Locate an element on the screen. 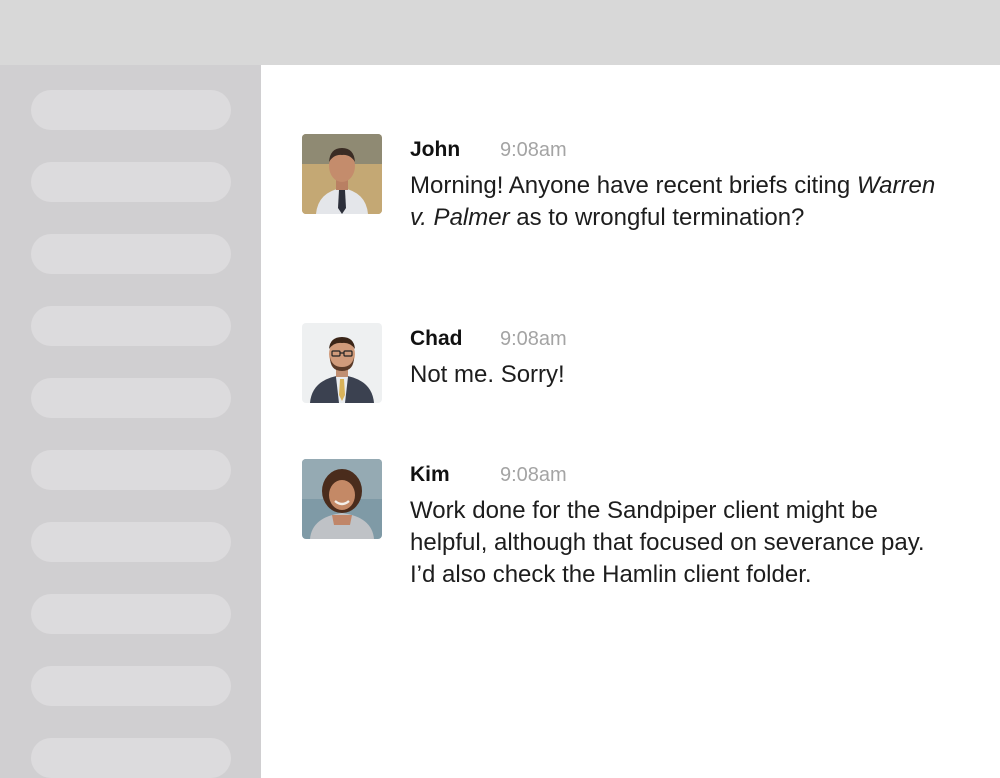 Image resolution: width=1000 pixels, height=778 pixels. avatar-john-photo is located at coordinates (342, 174).